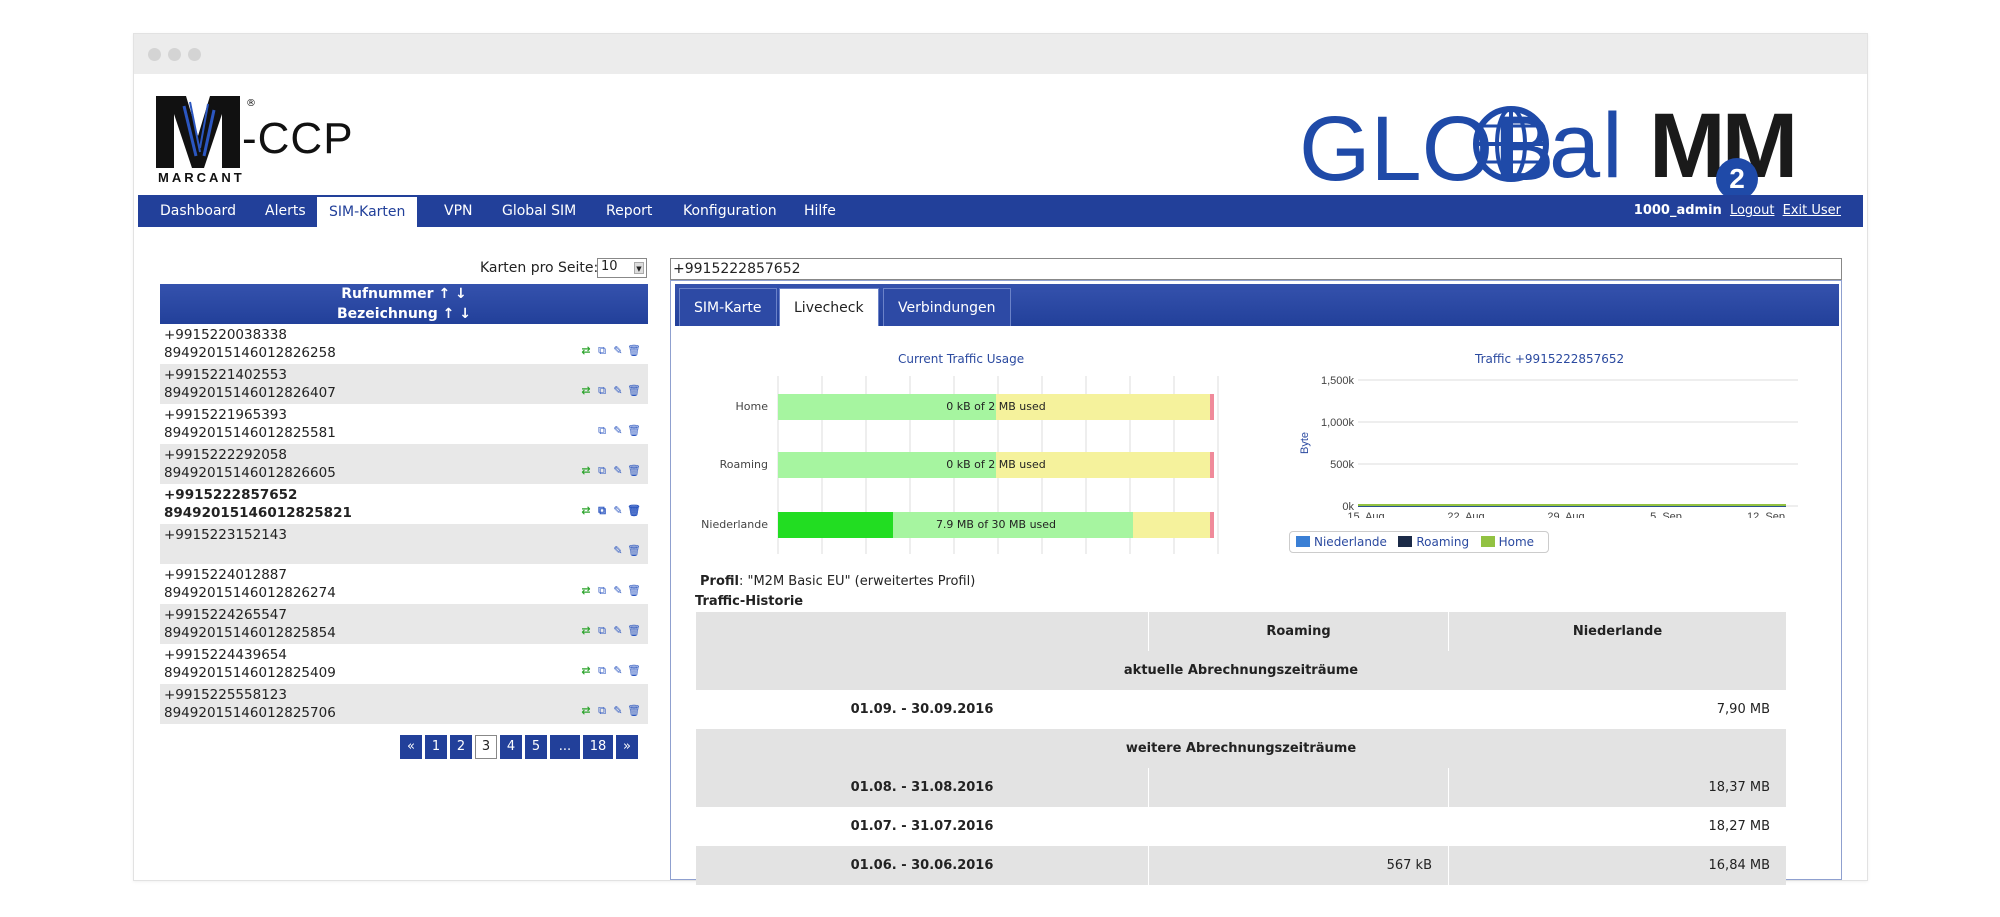  Describe the element at coordinates (1241, 787) in the screenshot. I see `history-row: 01.08. - 31.08.2016 18,37 MB` at that location.